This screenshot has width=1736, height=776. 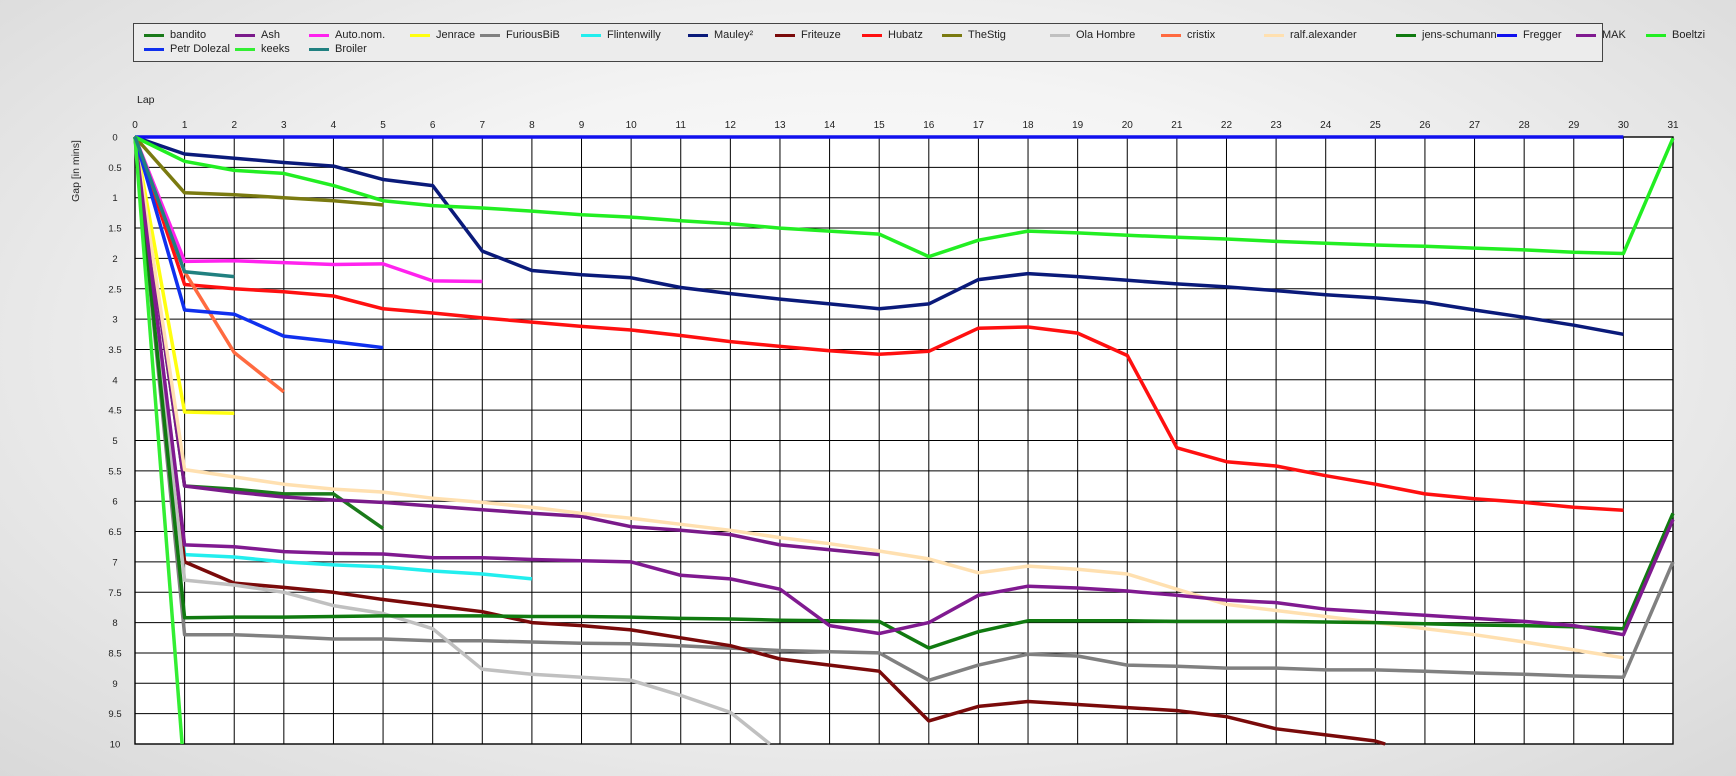 I want to click on x-tick-label: 24, so click(x=1326, y=125).